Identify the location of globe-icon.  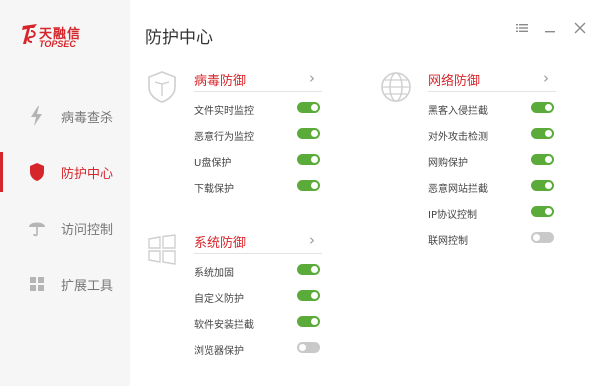
(396, 87).